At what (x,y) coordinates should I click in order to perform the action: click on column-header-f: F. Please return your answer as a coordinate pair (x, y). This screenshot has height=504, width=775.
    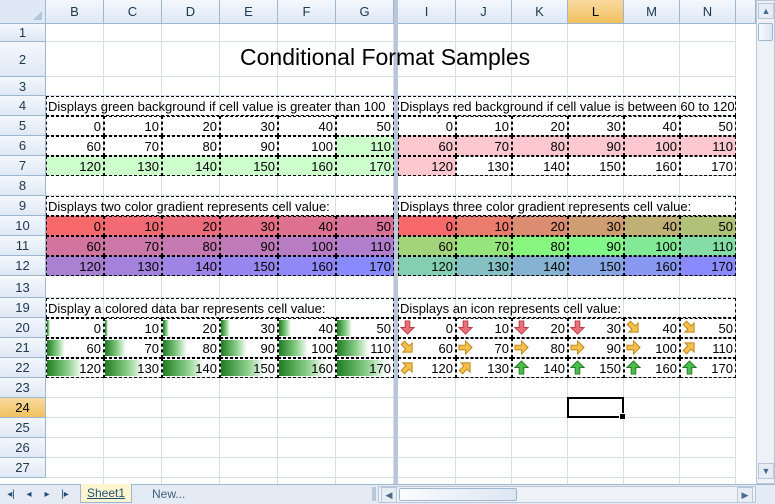
    Looking at the image, I should click on (307, 12).